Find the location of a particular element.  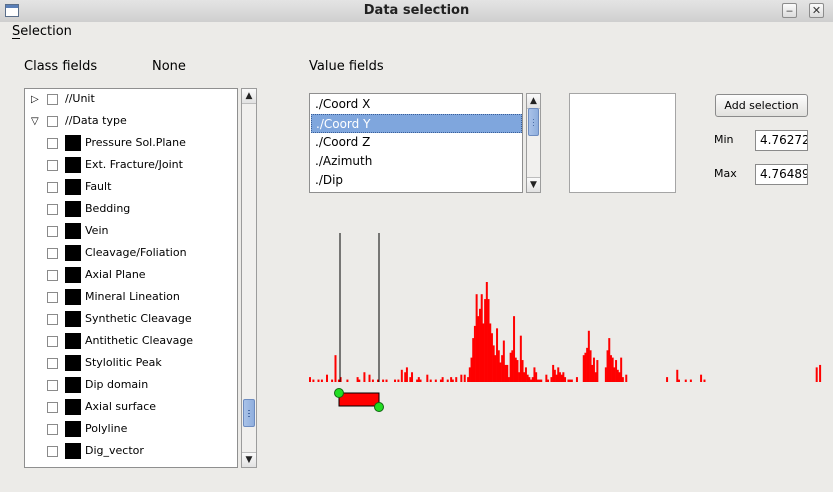

tree-item-row: Dip domain is located at coordinates (131, 386).